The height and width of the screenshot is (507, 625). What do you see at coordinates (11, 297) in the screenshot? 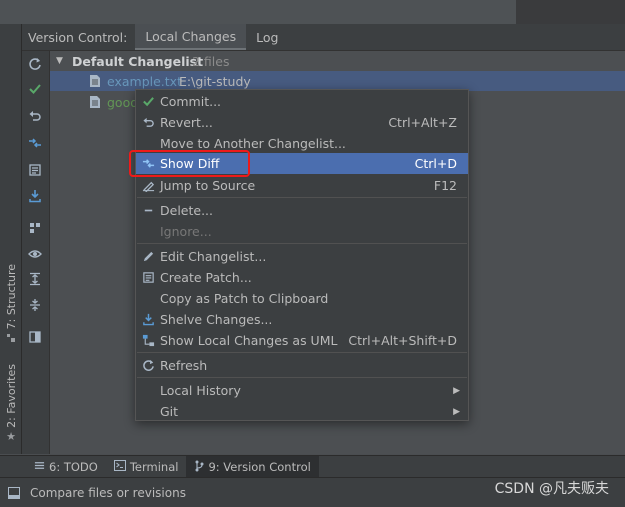
I see `structure-tab-label: 7: Structure` at bounding box center [11, 297].